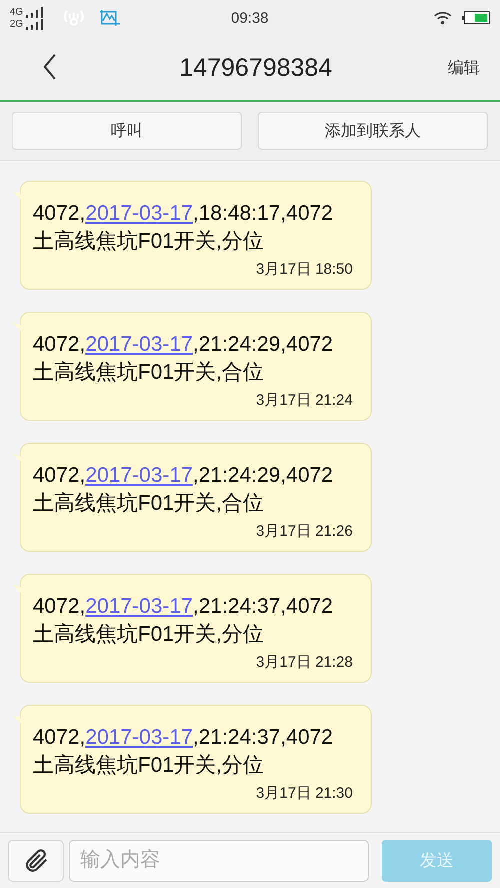  What do you see at coordinates (219, 861) in the screenshot?
I see `message-input: 输入内容` at bounding box center [219, 861].